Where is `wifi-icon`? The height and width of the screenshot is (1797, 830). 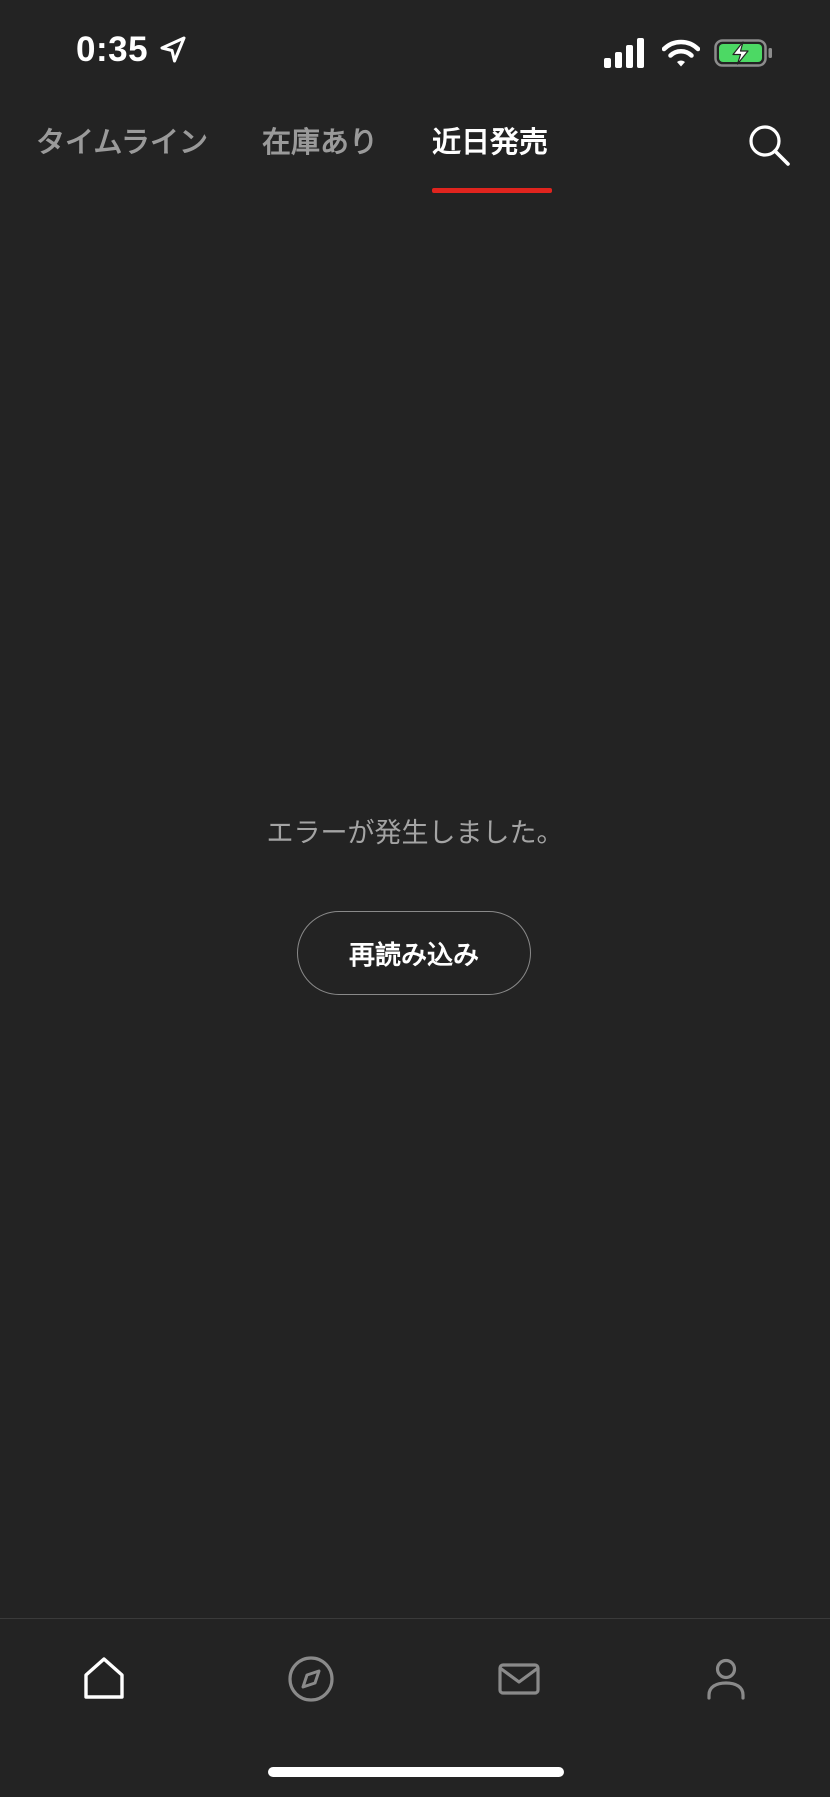
wifi-icon is located at coordinates (681, 53).